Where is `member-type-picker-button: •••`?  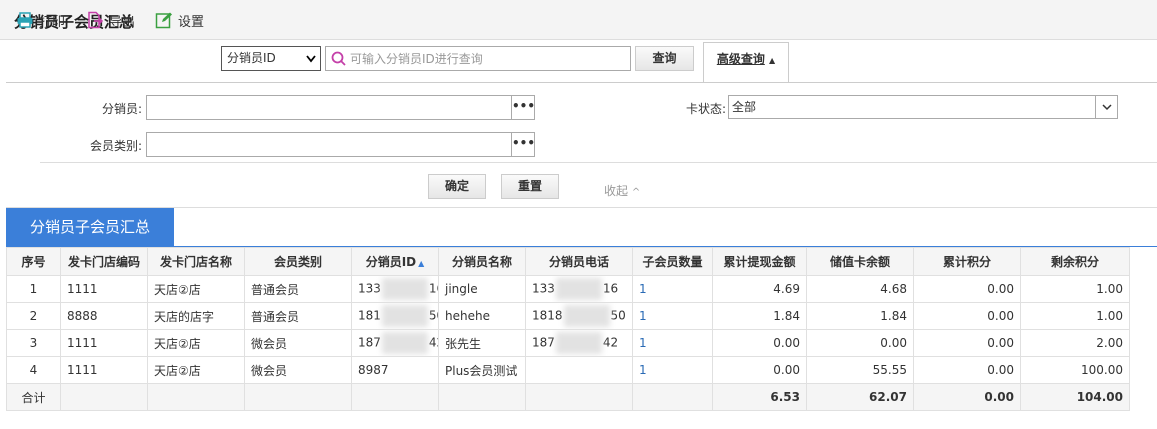 member-type-picker-button: ••• is located at coordinates (523, 144).